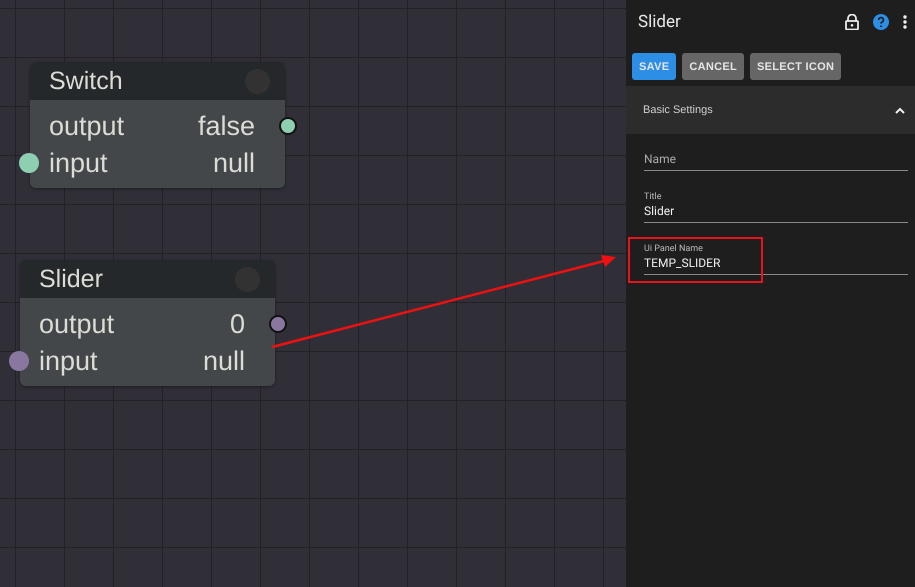 The width and height of the screenshot is (915, 587). What do you see at coordinates (157, 125) in the screenshot?
I see `node-card: Switch output false input null` at bounding box center [157, 125].